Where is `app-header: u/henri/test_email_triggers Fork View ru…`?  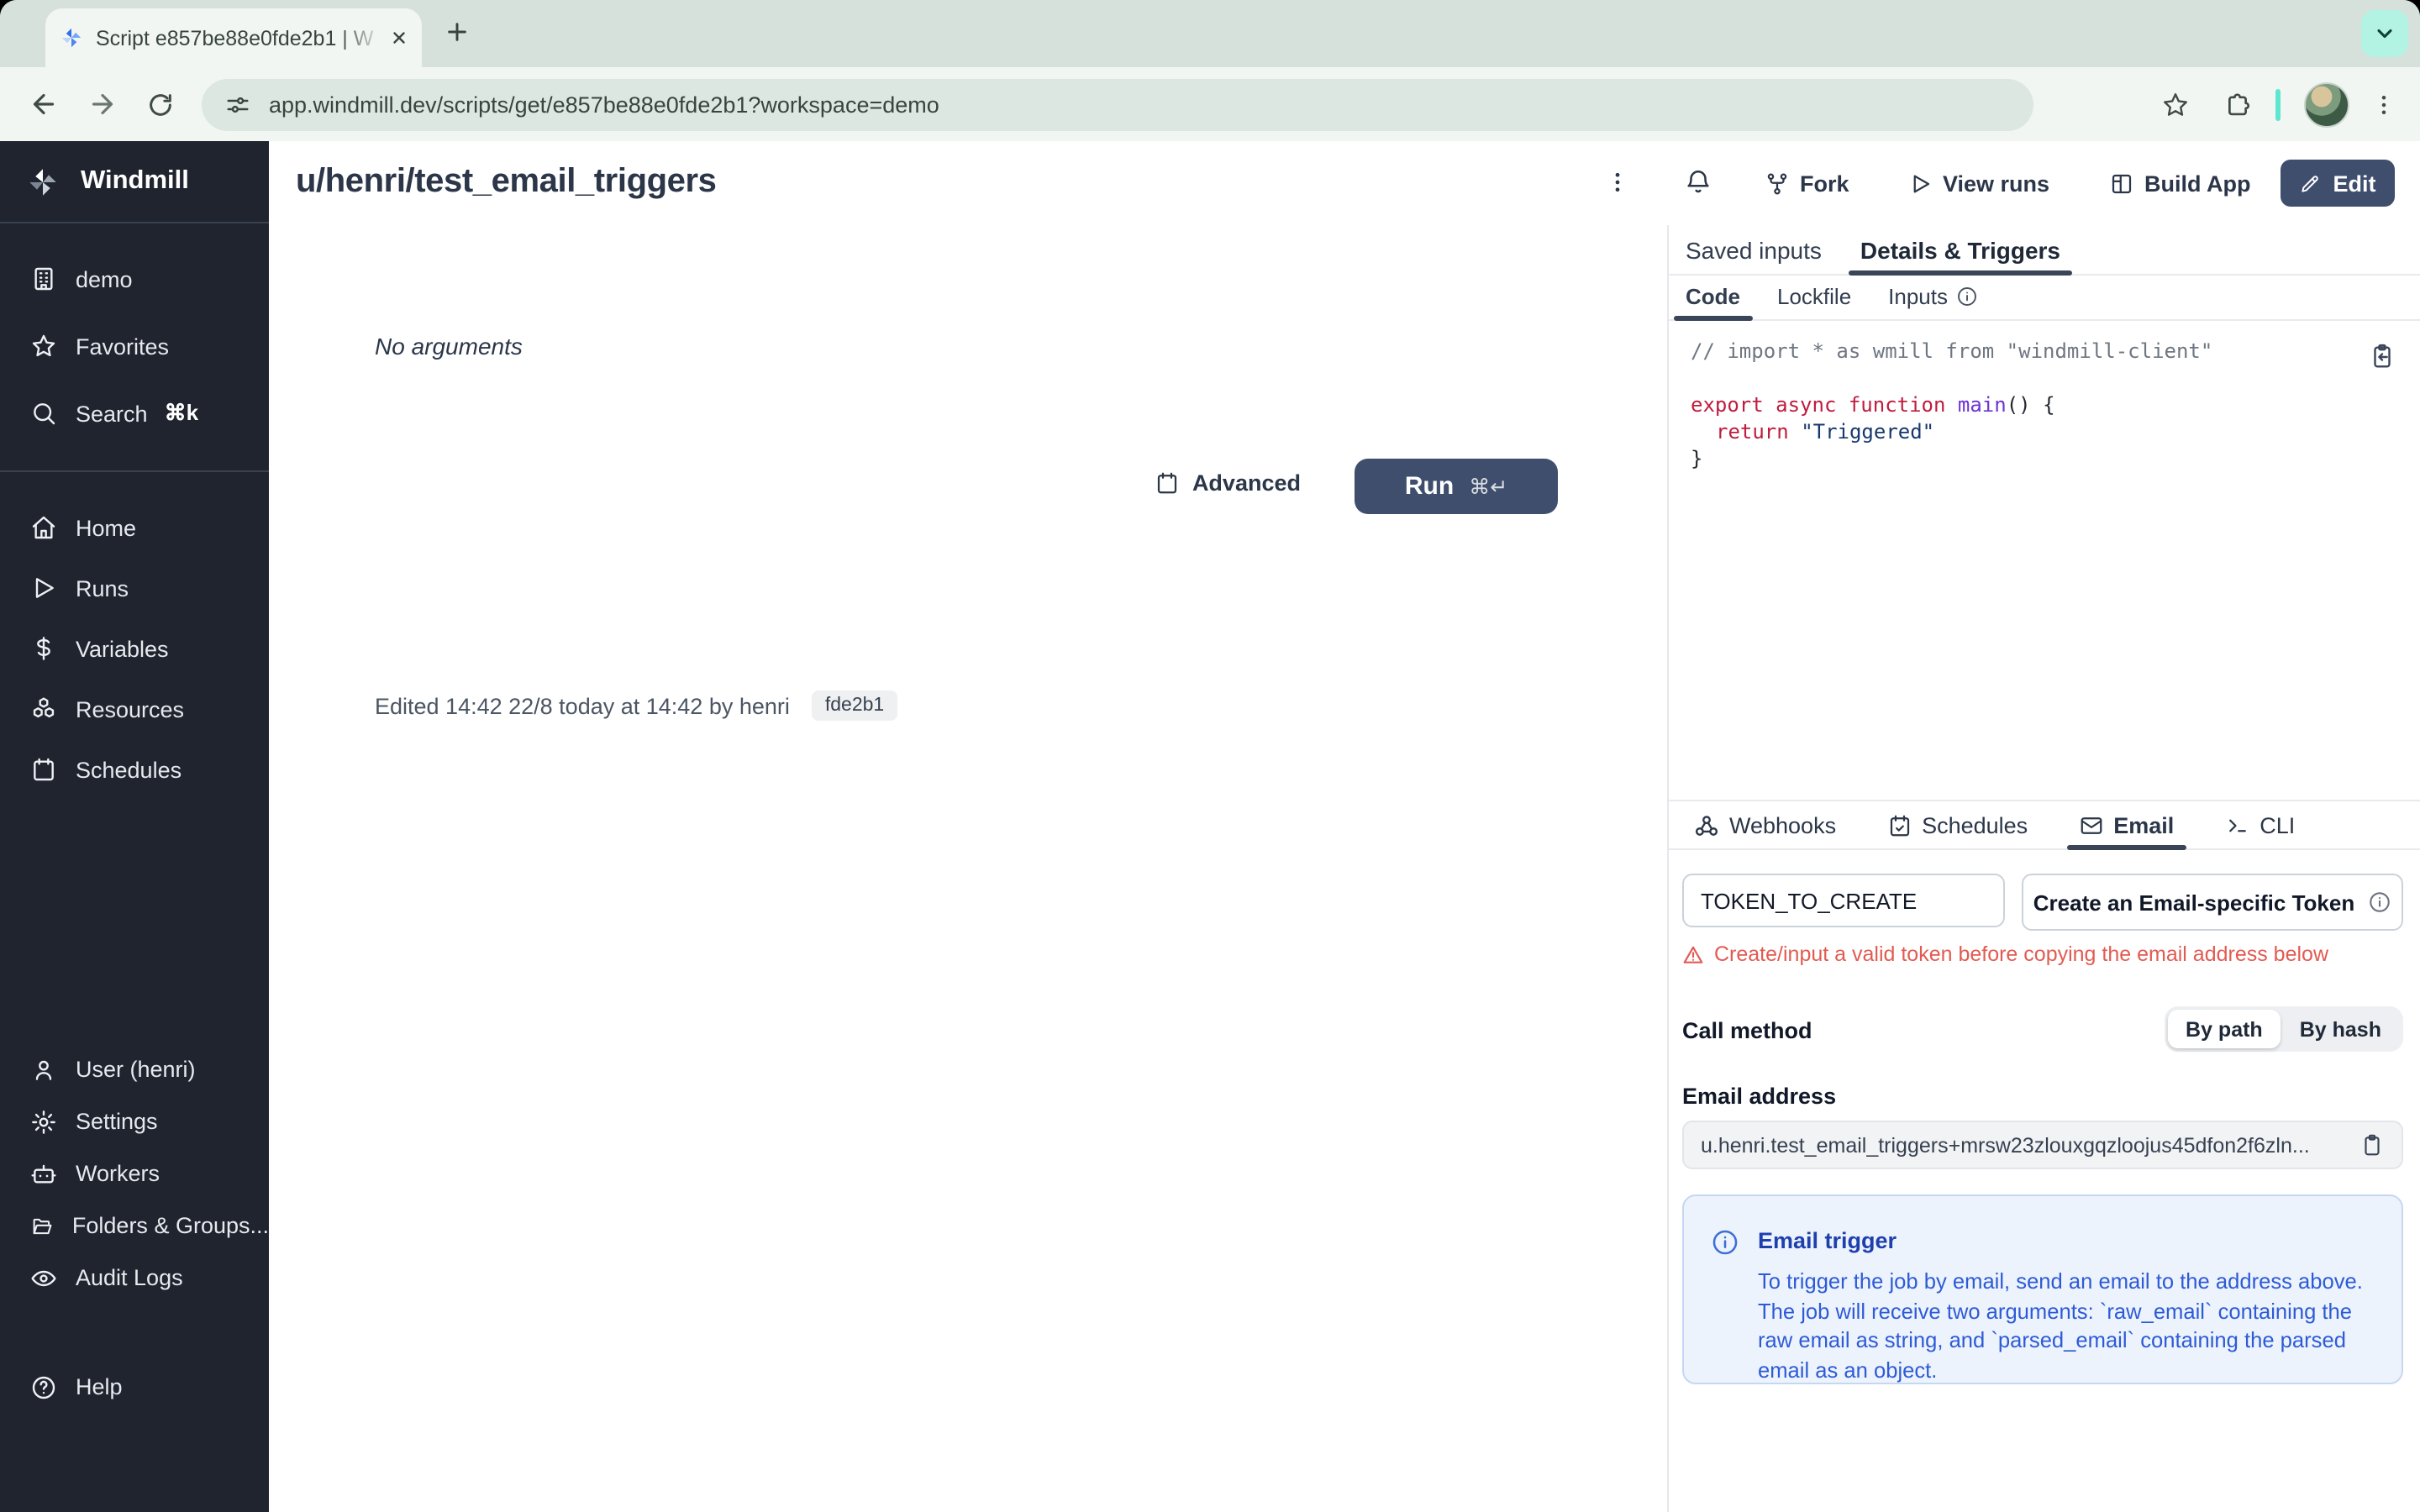
app-header: u/henri/test_email_triggers Fork View ru… is located at coordinates (1345, 184).